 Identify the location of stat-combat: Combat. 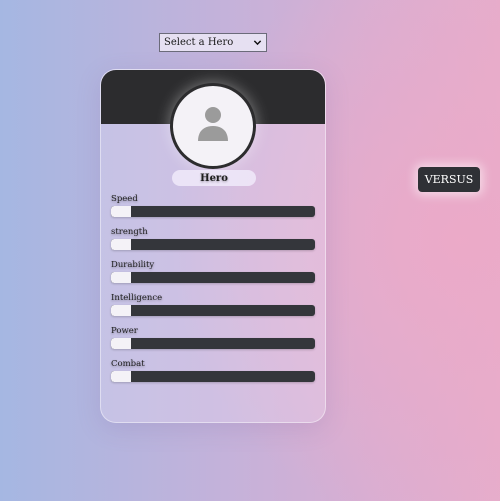
(213, 375).